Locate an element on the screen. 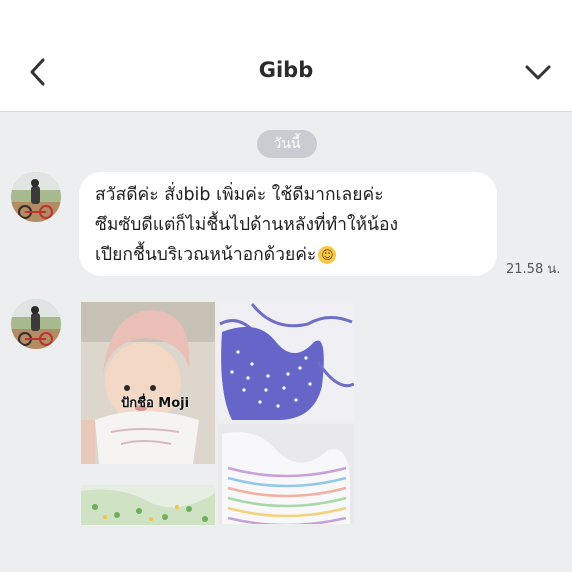  photo-green-bib is located at coordinates (148, 505).